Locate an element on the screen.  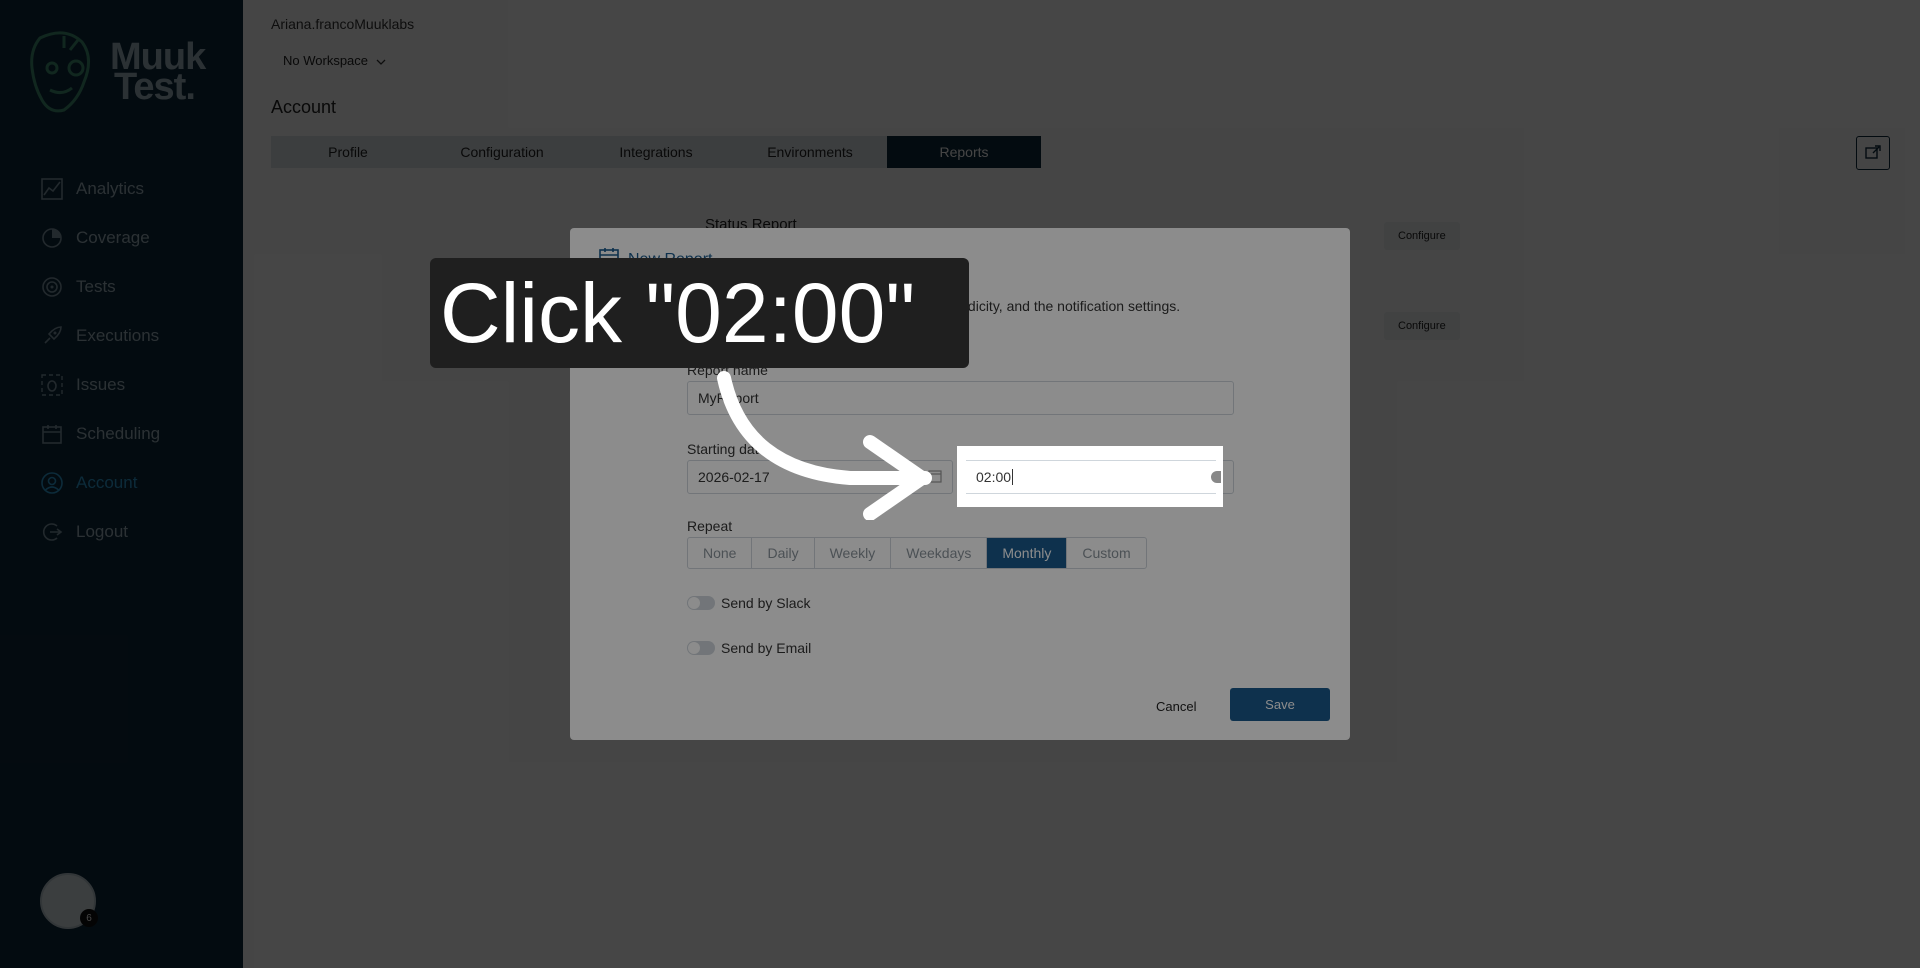
time-input-spotlight: 02:00 is located at coordinates (1090, 476).